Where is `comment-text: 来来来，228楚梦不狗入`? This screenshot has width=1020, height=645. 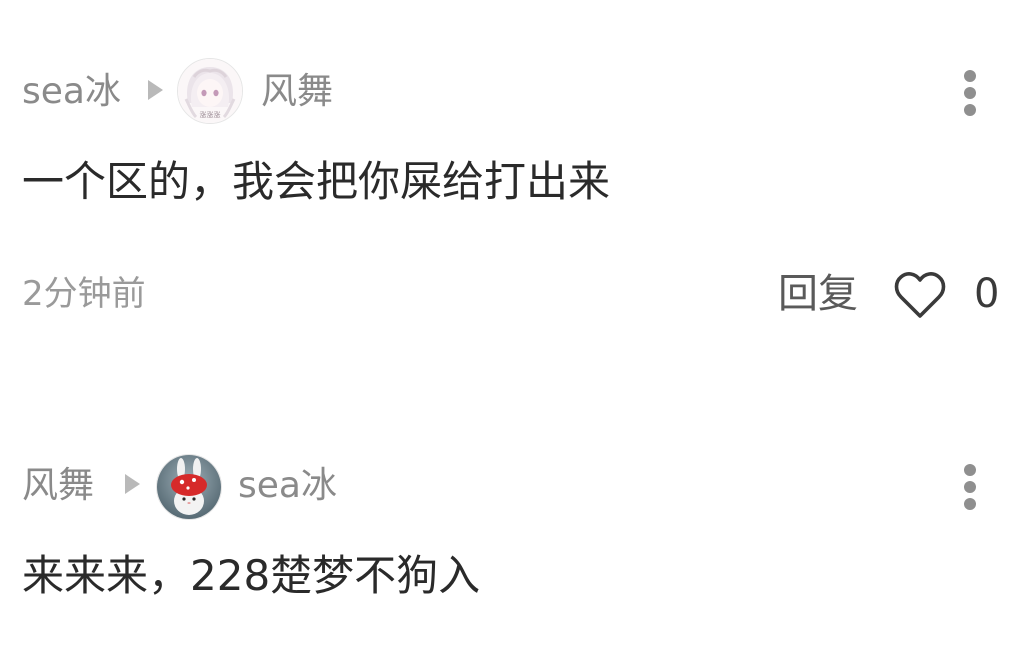 comment-text: 来来来，228楚梦不狗入 is located at coordinates (251, 575).